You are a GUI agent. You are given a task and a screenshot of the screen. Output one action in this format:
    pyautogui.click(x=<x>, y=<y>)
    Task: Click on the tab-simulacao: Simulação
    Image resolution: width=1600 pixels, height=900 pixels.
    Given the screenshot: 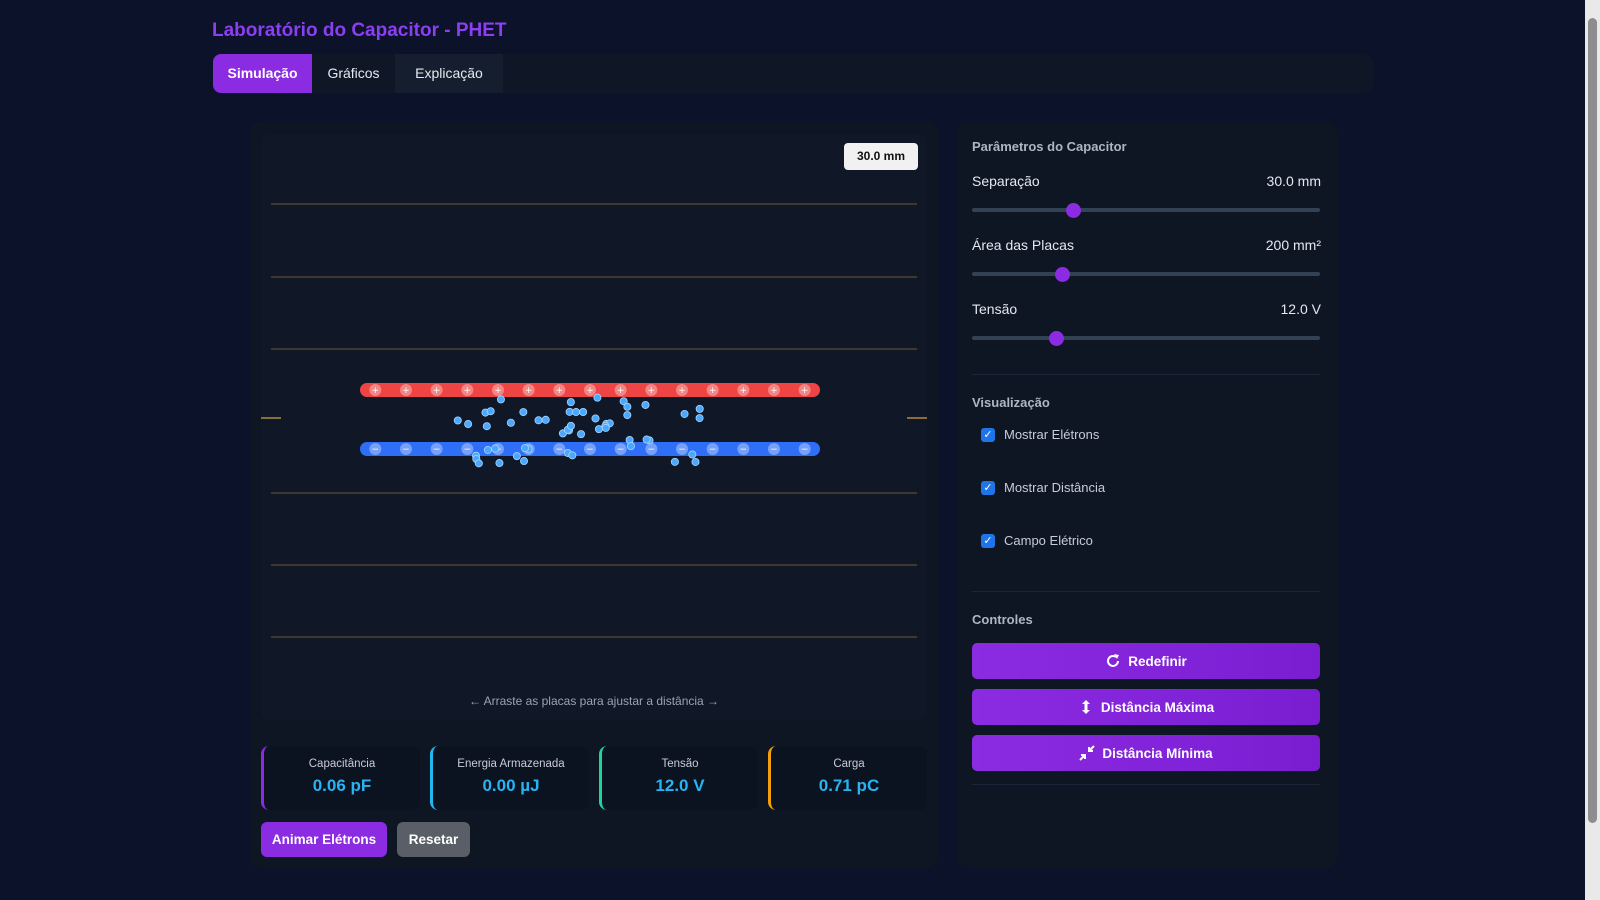 What is the action you would take?
    pyautogui.click(x=262, y=73)
    